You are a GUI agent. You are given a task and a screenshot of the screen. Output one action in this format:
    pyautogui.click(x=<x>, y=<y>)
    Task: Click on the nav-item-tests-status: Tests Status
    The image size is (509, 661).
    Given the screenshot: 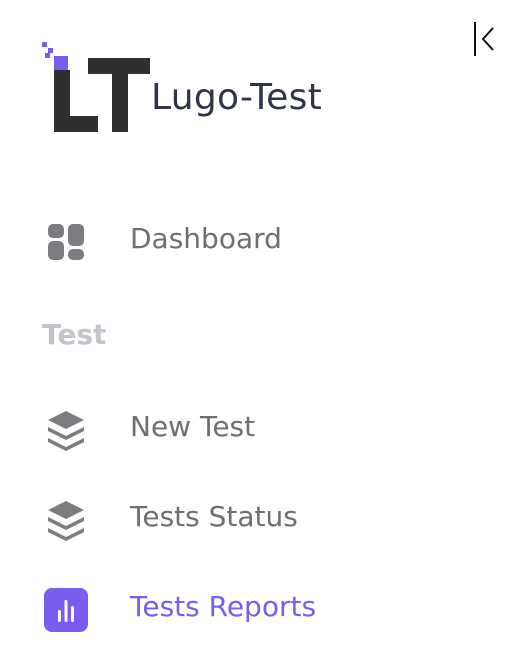 What is the action you would take?
    pyautogui.click(x=250, y=518)
    